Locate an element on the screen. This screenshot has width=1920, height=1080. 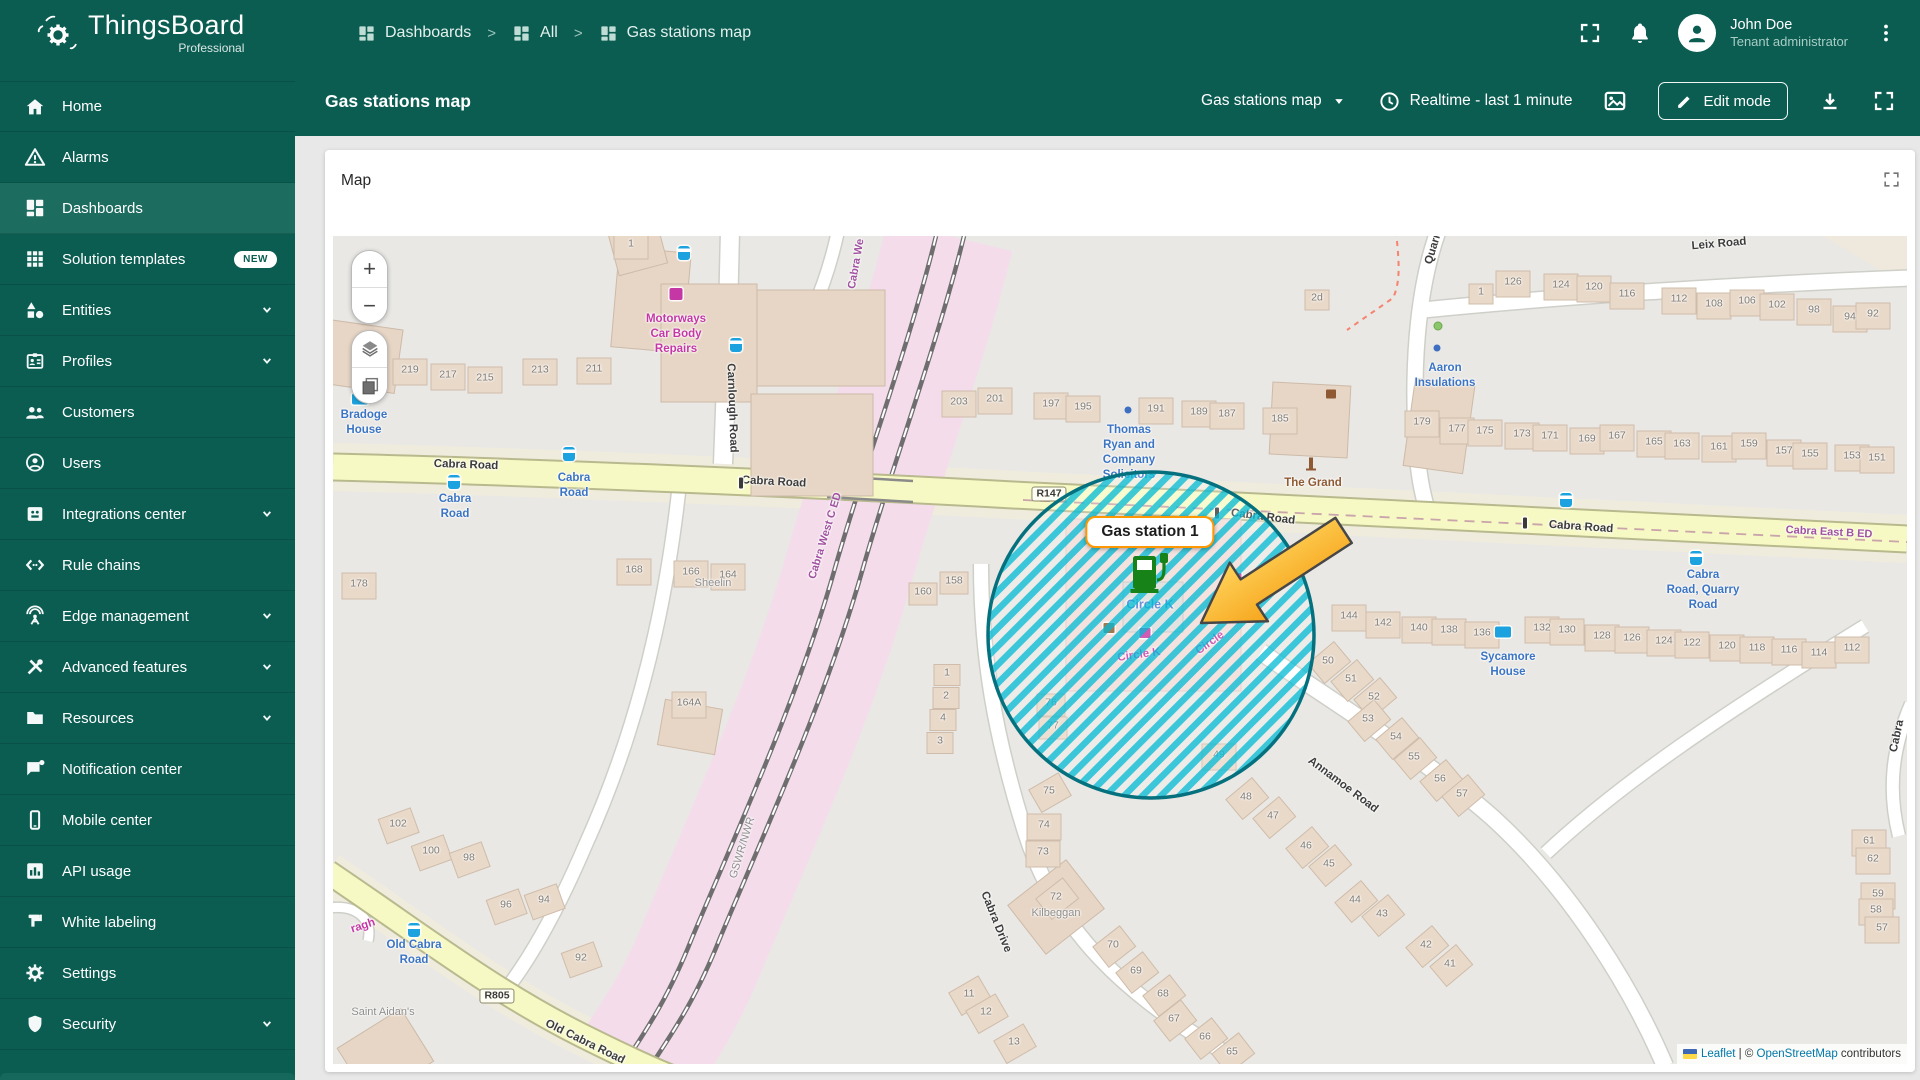
user-name: John Doe is located at coordinates (1761, 24).